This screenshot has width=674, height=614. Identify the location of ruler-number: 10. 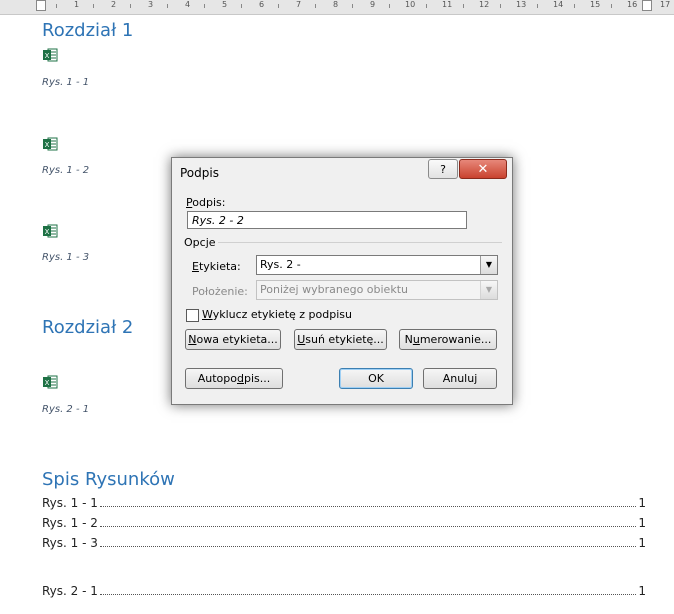
(410, 4).